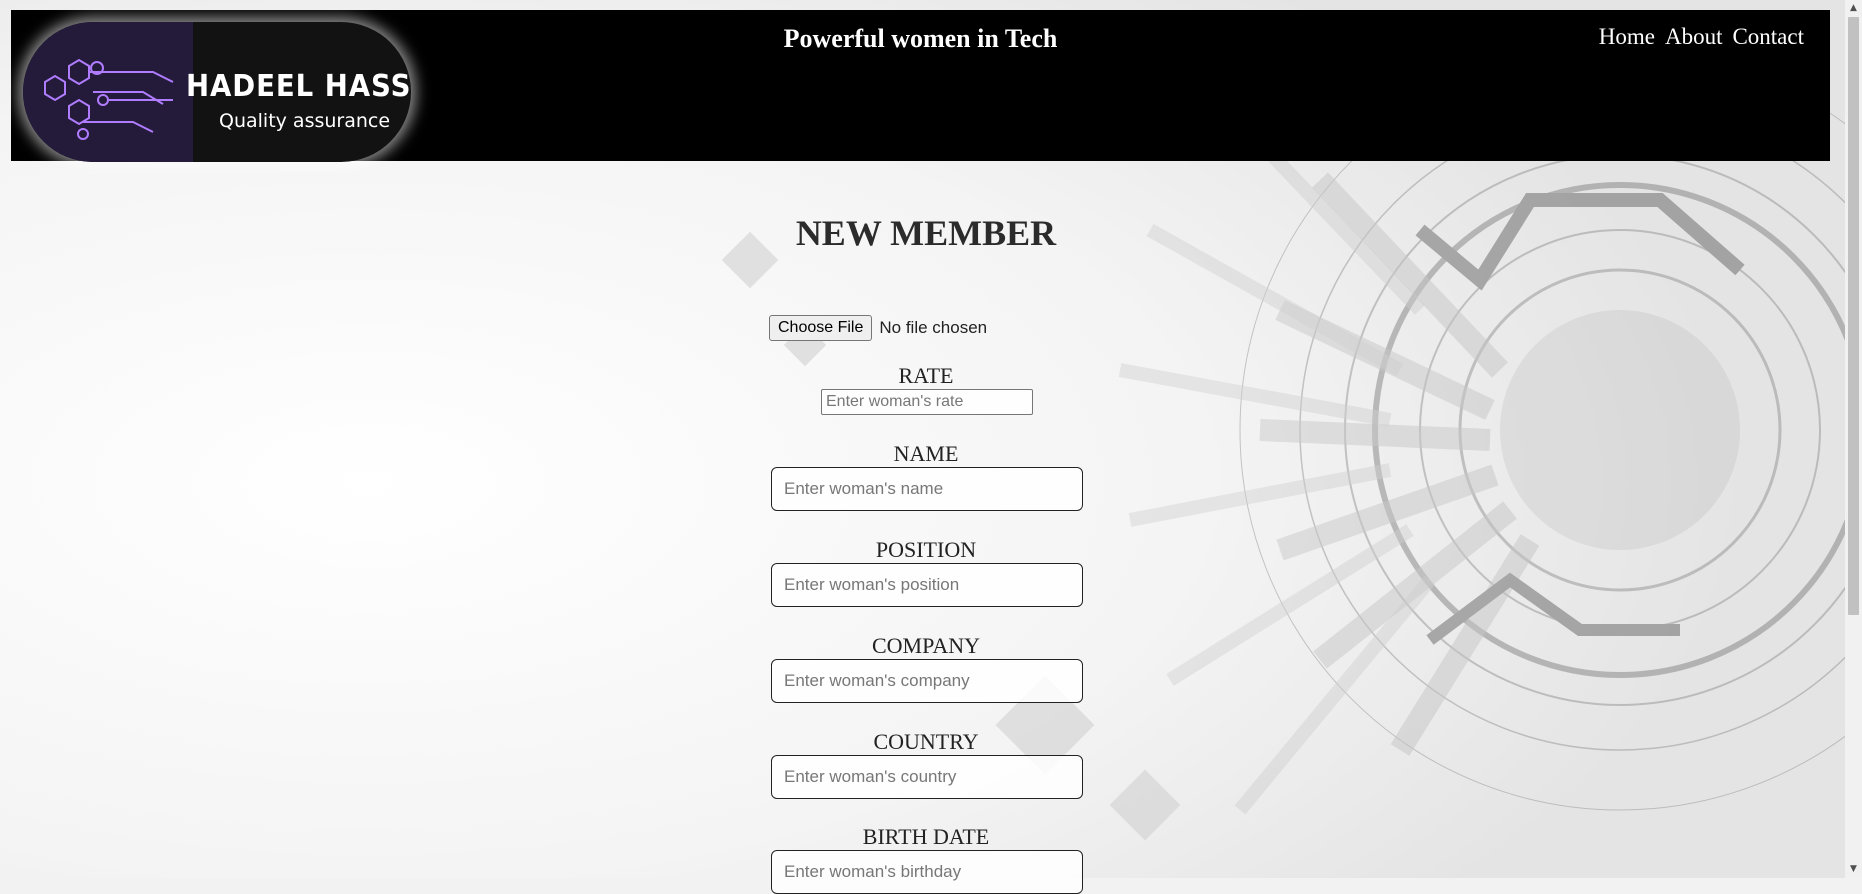  I want to click on nav-about-link: About, so click(1694, 37).